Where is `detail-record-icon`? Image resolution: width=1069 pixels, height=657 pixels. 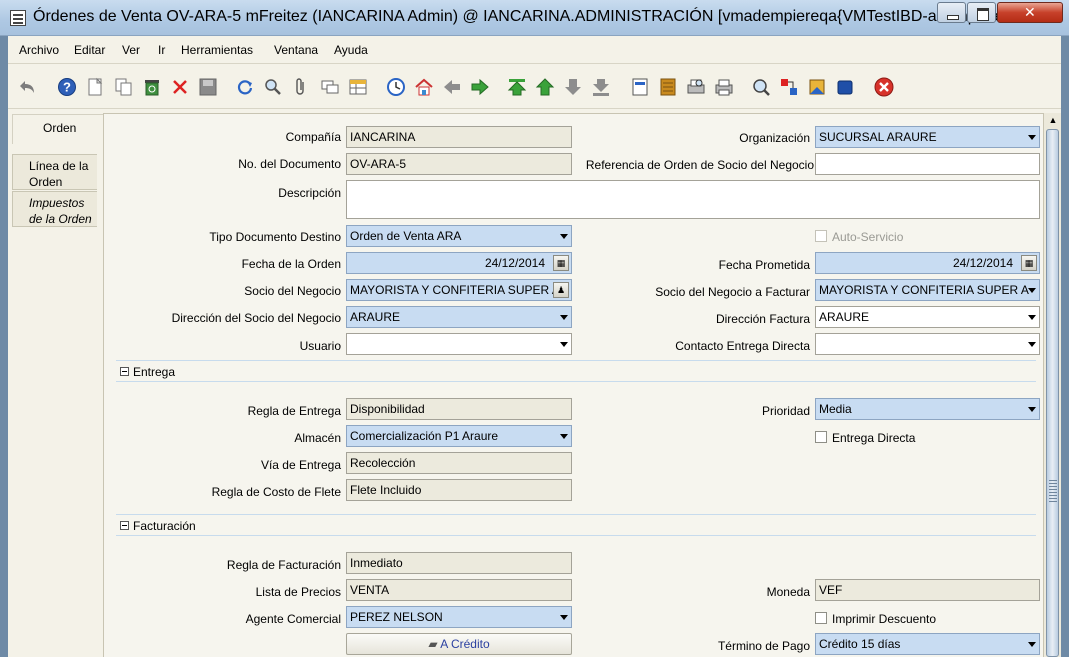 detail-record-icon is located at coordinates (573, 87).